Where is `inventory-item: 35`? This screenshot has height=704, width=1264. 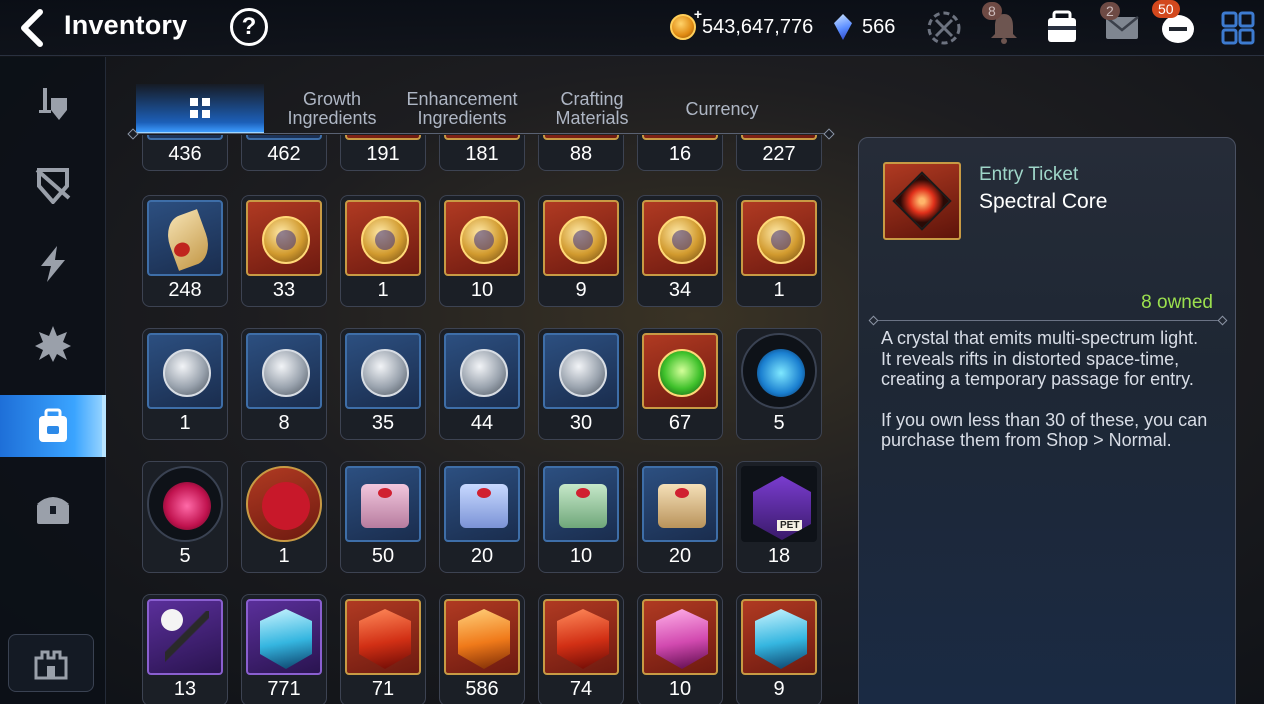
inventory-item: 35 is located at coordinates (383, 384).